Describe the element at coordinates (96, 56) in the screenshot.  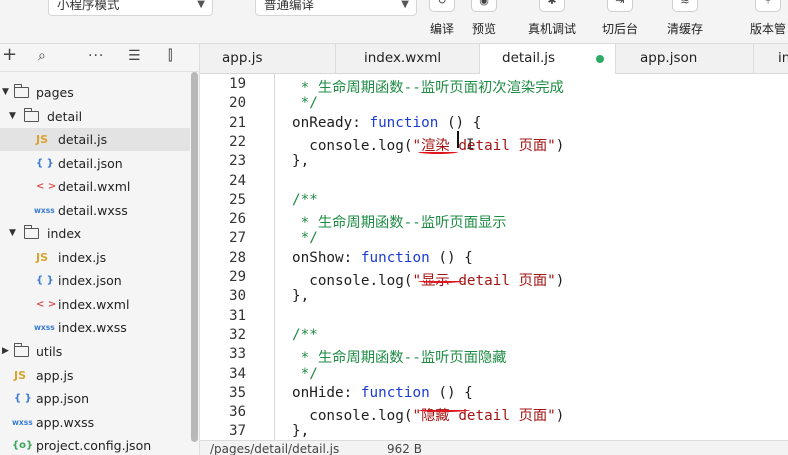
I see `more-icon: ···` at that location.